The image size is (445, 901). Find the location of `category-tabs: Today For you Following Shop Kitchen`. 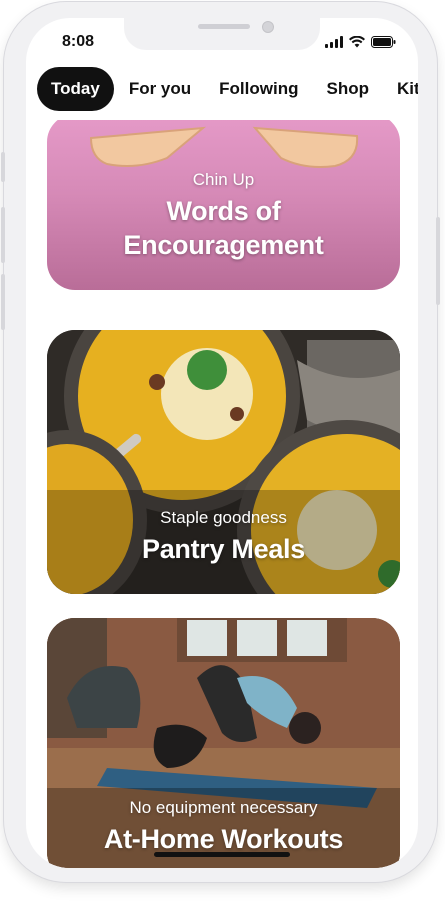

category-tabs: Today For you Following Shop Kitchen is located at coordinates (227, 89).